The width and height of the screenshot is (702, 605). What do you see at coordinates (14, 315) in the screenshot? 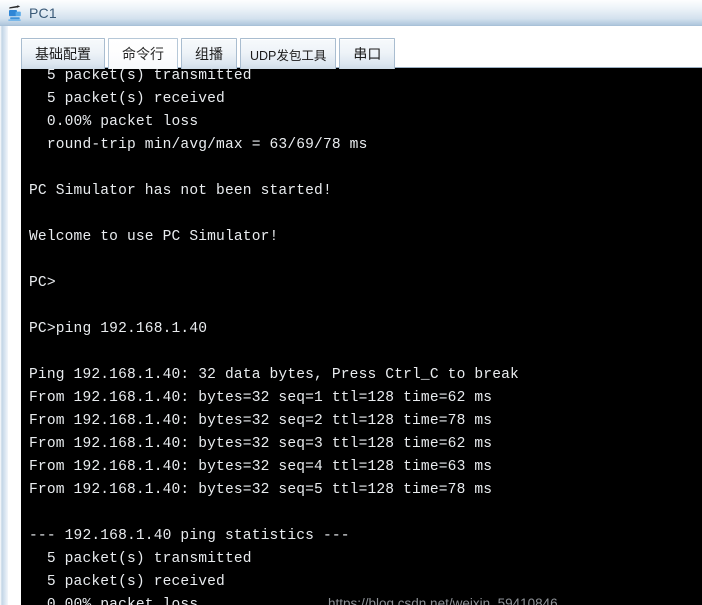
I see `window-left-padding` at bounding box center [14, 315].